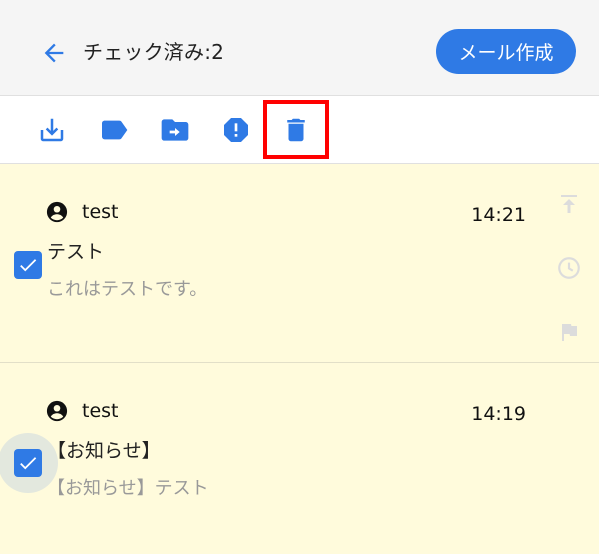  I want to click on report-spam-icon, so click(236, 130).